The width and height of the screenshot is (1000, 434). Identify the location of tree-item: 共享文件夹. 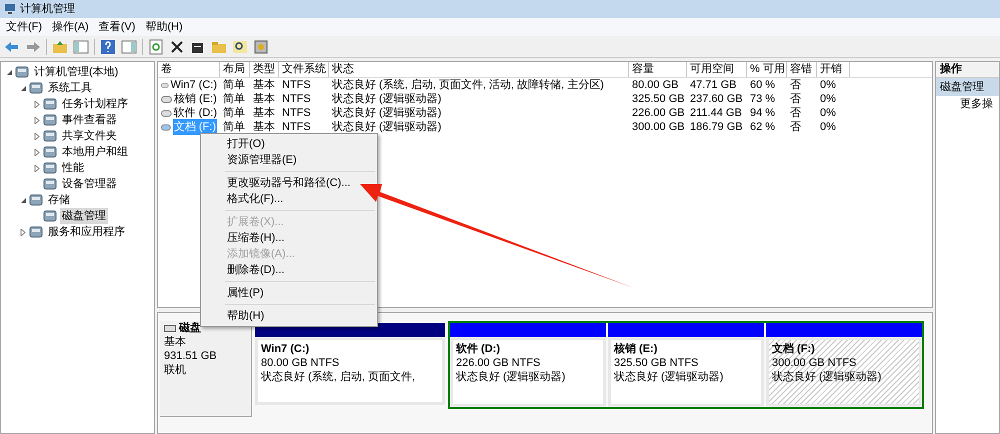
(89, 136).